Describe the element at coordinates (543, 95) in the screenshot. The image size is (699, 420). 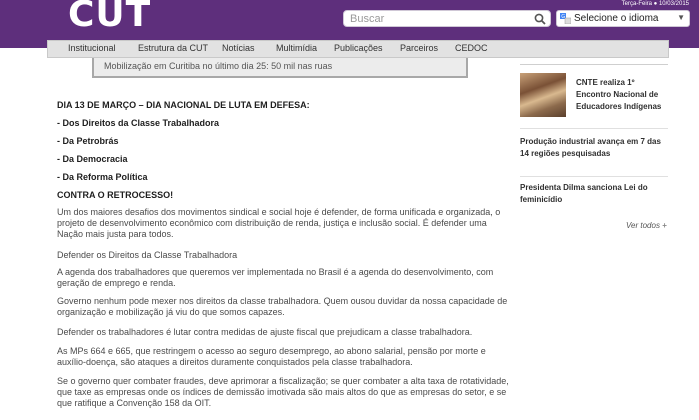
I see `news-thumbnail` at that location.